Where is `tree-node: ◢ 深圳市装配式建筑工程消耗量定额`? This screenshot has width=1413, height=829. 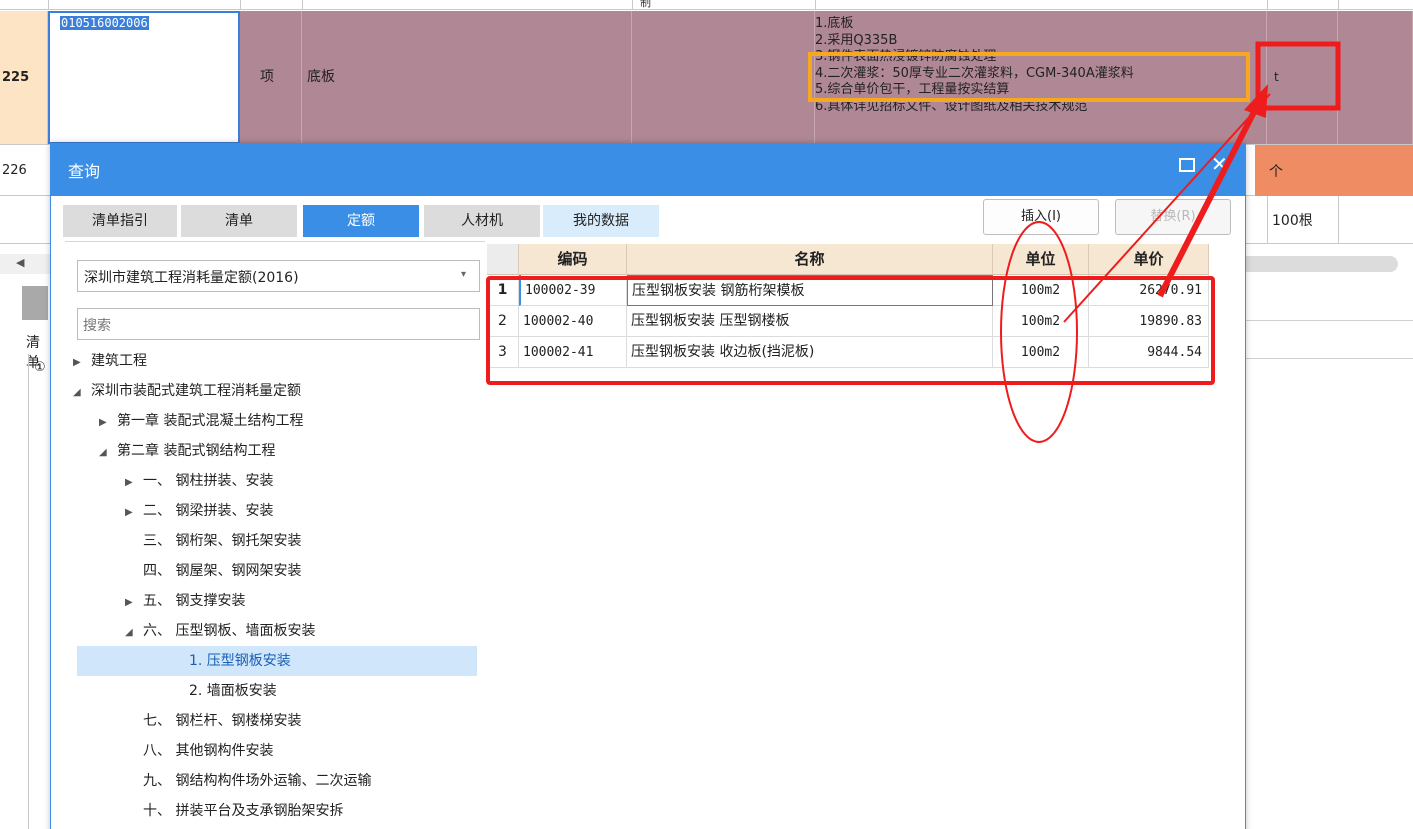 tree-node: ◢ 深圳市装配式建筑工程消耗量定额 is located at coordinates (187, 391).